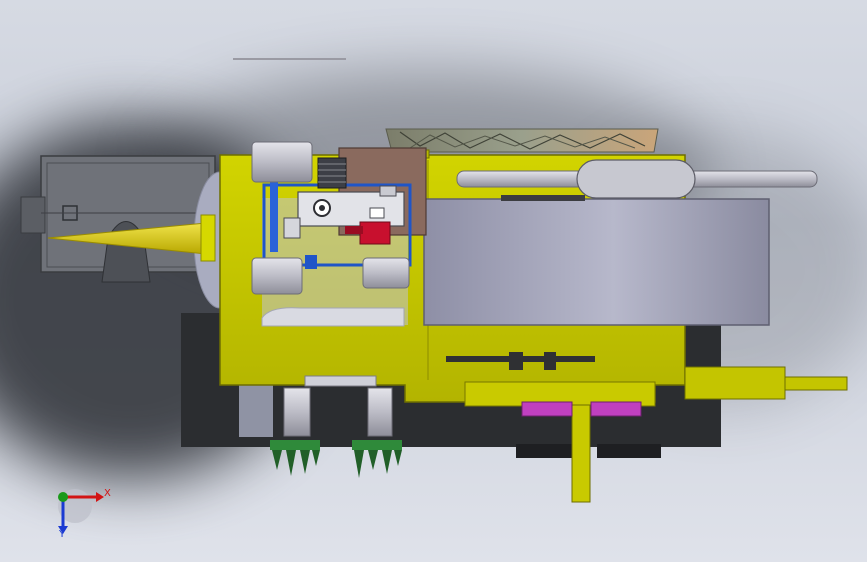 The image size is (867, 562). What do you see at coordinates (596, 262) in the screenshot?
I see `side-panel` at bounding box center [596, 262].